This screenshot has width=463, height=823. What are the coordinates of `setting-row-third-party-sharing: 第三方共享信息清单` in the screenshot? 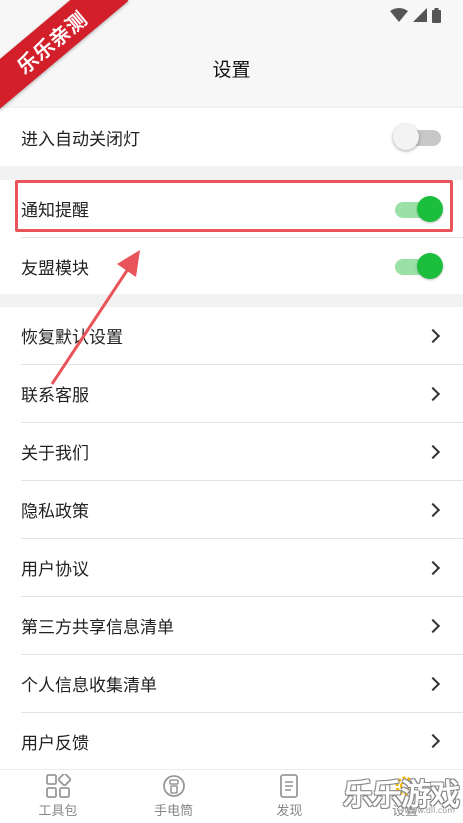 It's located at (231, 625).